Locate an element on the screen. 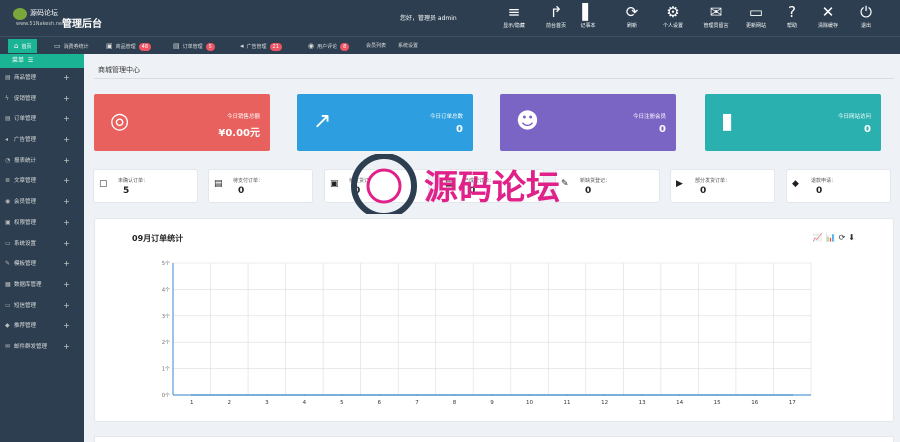 The height and width of the screenshot is (442, 900). tab-badge: 8 is located at coordinates (345, 47).